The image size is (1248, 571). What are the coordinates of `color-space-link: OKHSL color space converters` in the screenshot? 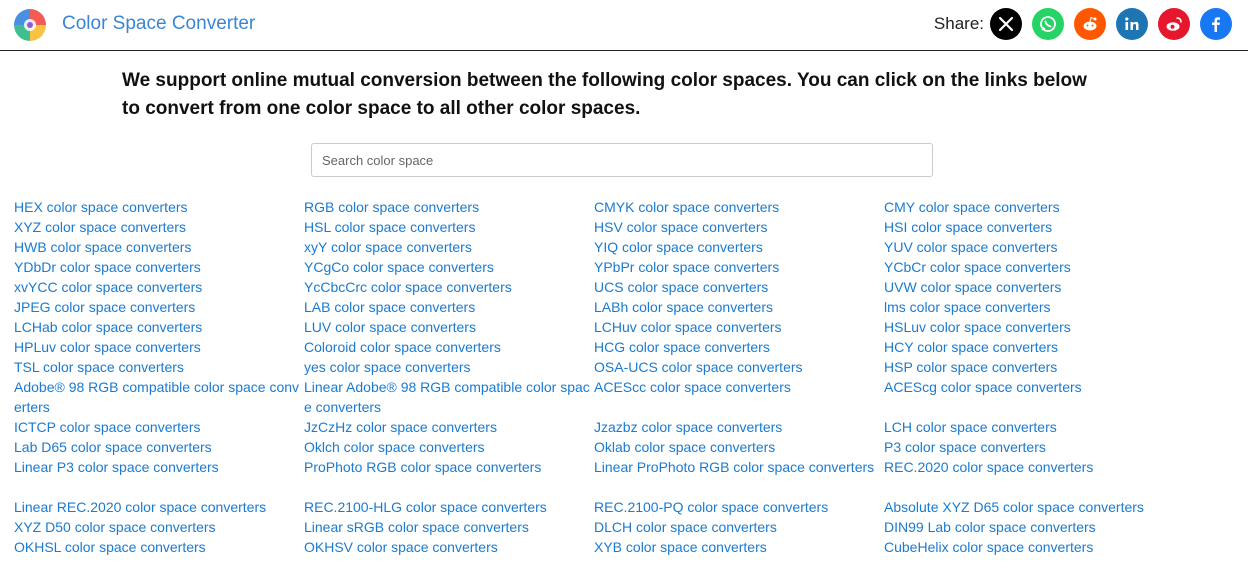 It's located at (159, 547).